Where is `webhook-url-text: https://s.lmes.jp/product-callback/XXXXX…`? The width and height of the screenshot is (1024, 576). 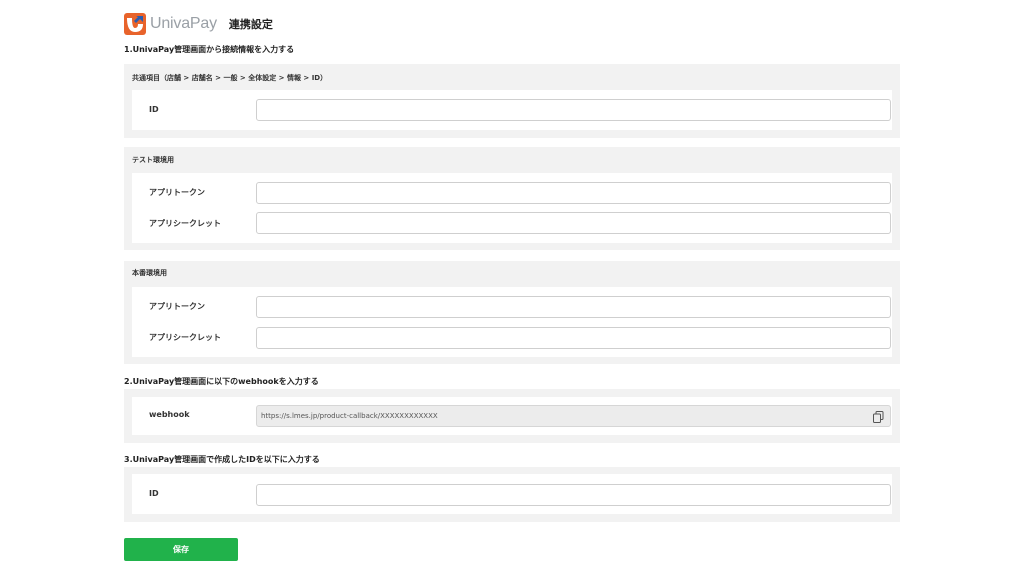
webhook-url-text: https://s.lmes.jp/product-callback/XXXXX… is located at coordinates (349, 416).